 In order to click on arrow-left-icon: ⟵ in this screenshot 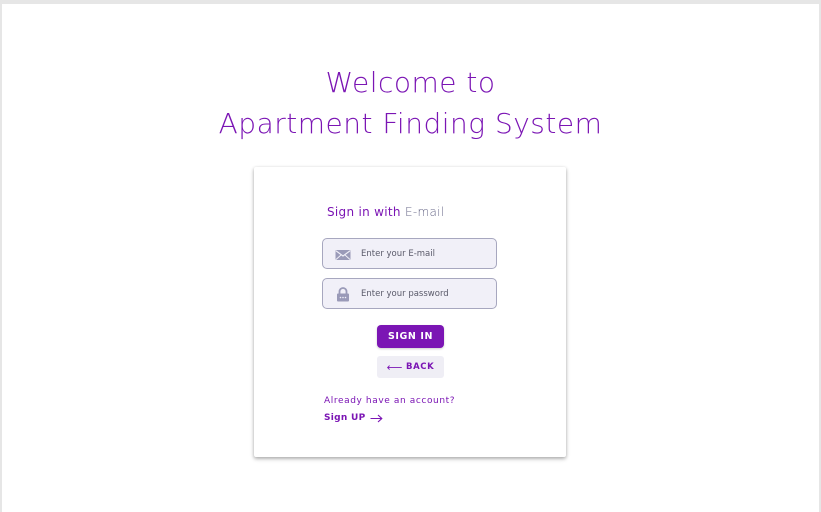, I will do `click(395, 367)`.